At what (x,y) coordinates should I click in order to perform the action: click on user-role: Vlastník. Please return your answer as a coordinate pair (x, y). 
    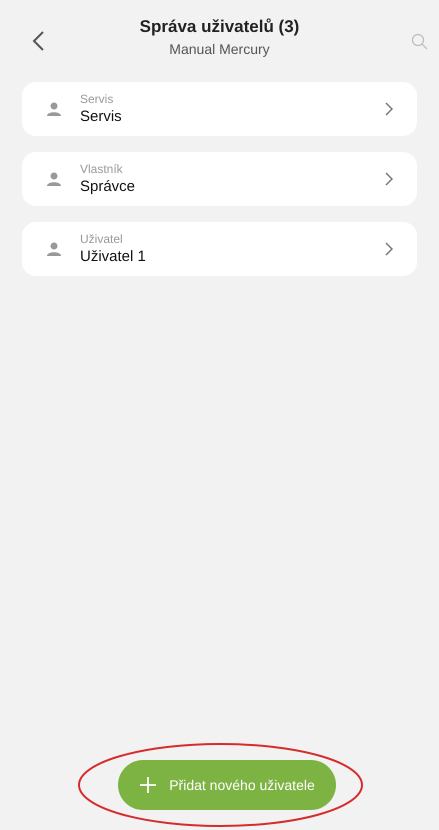
    Looking at the image, I should click on (102, 169).